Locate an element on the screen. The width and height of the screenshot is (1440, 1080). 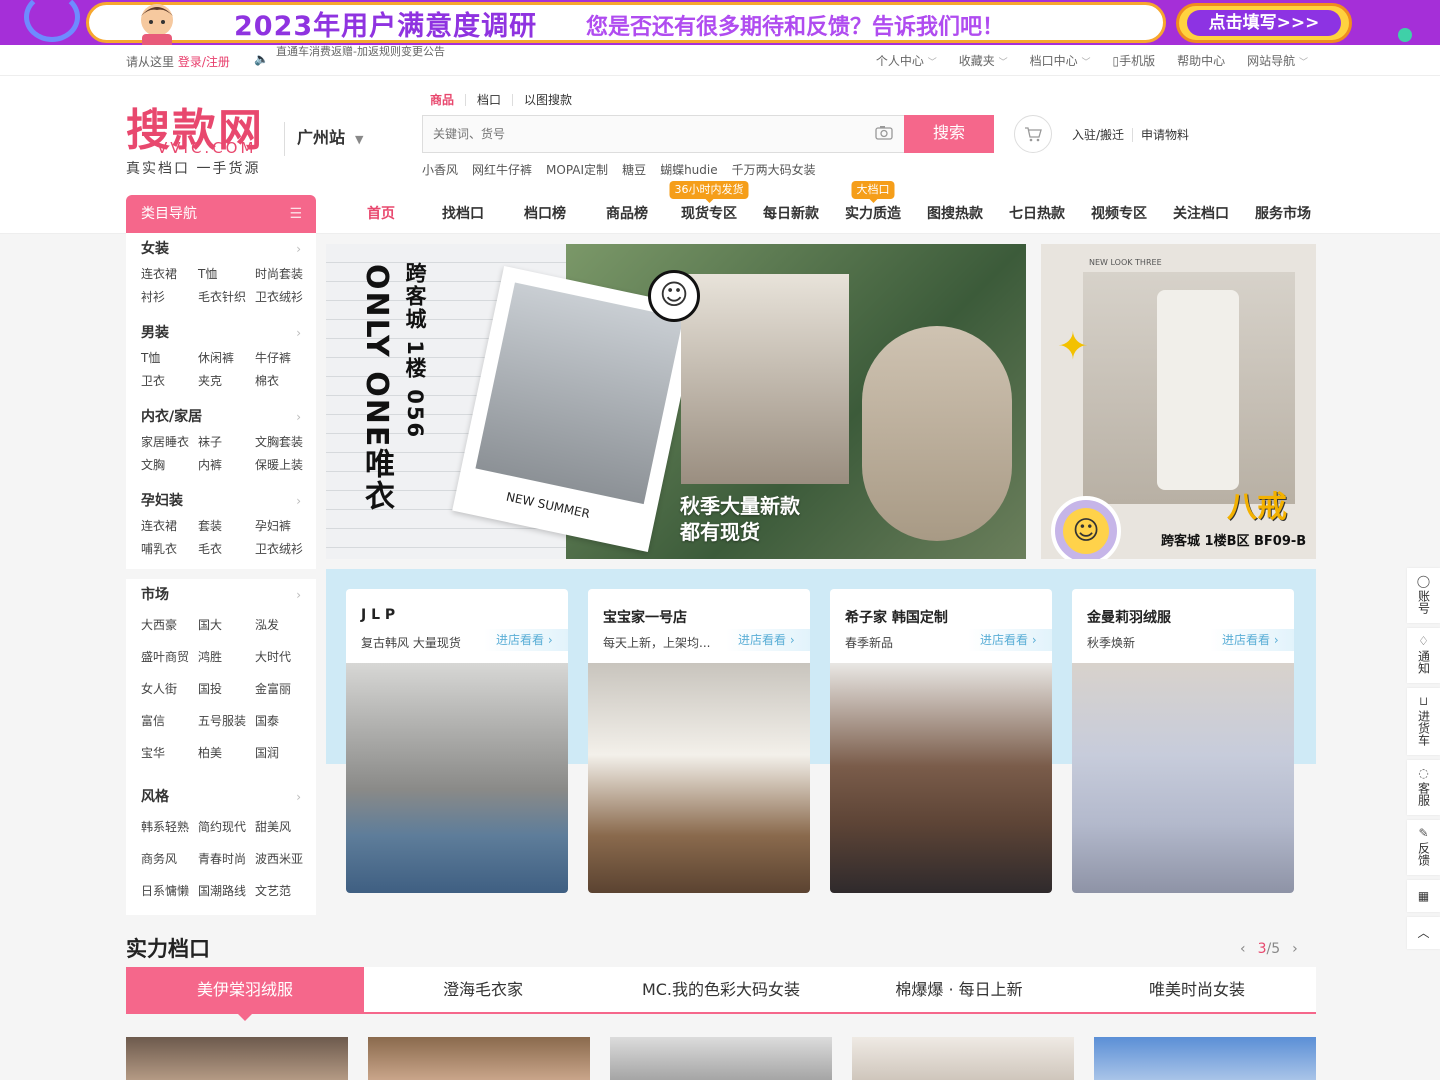
category-link: 孕妇裤 is located at coordinates (283, 526).